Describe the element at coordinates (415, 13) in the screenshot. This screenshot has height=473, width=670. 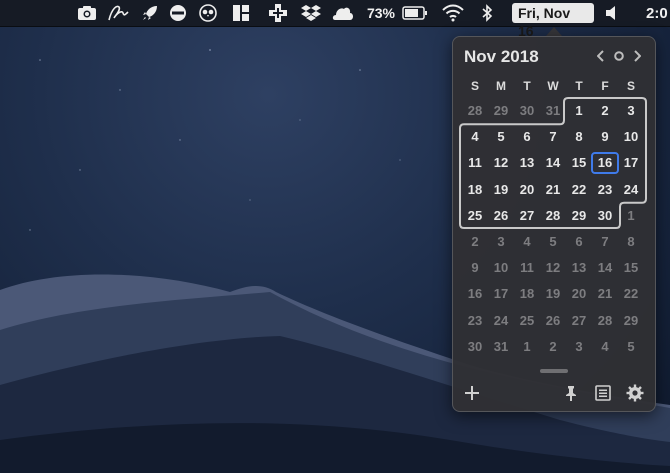
I see `battery-icon` at that location.